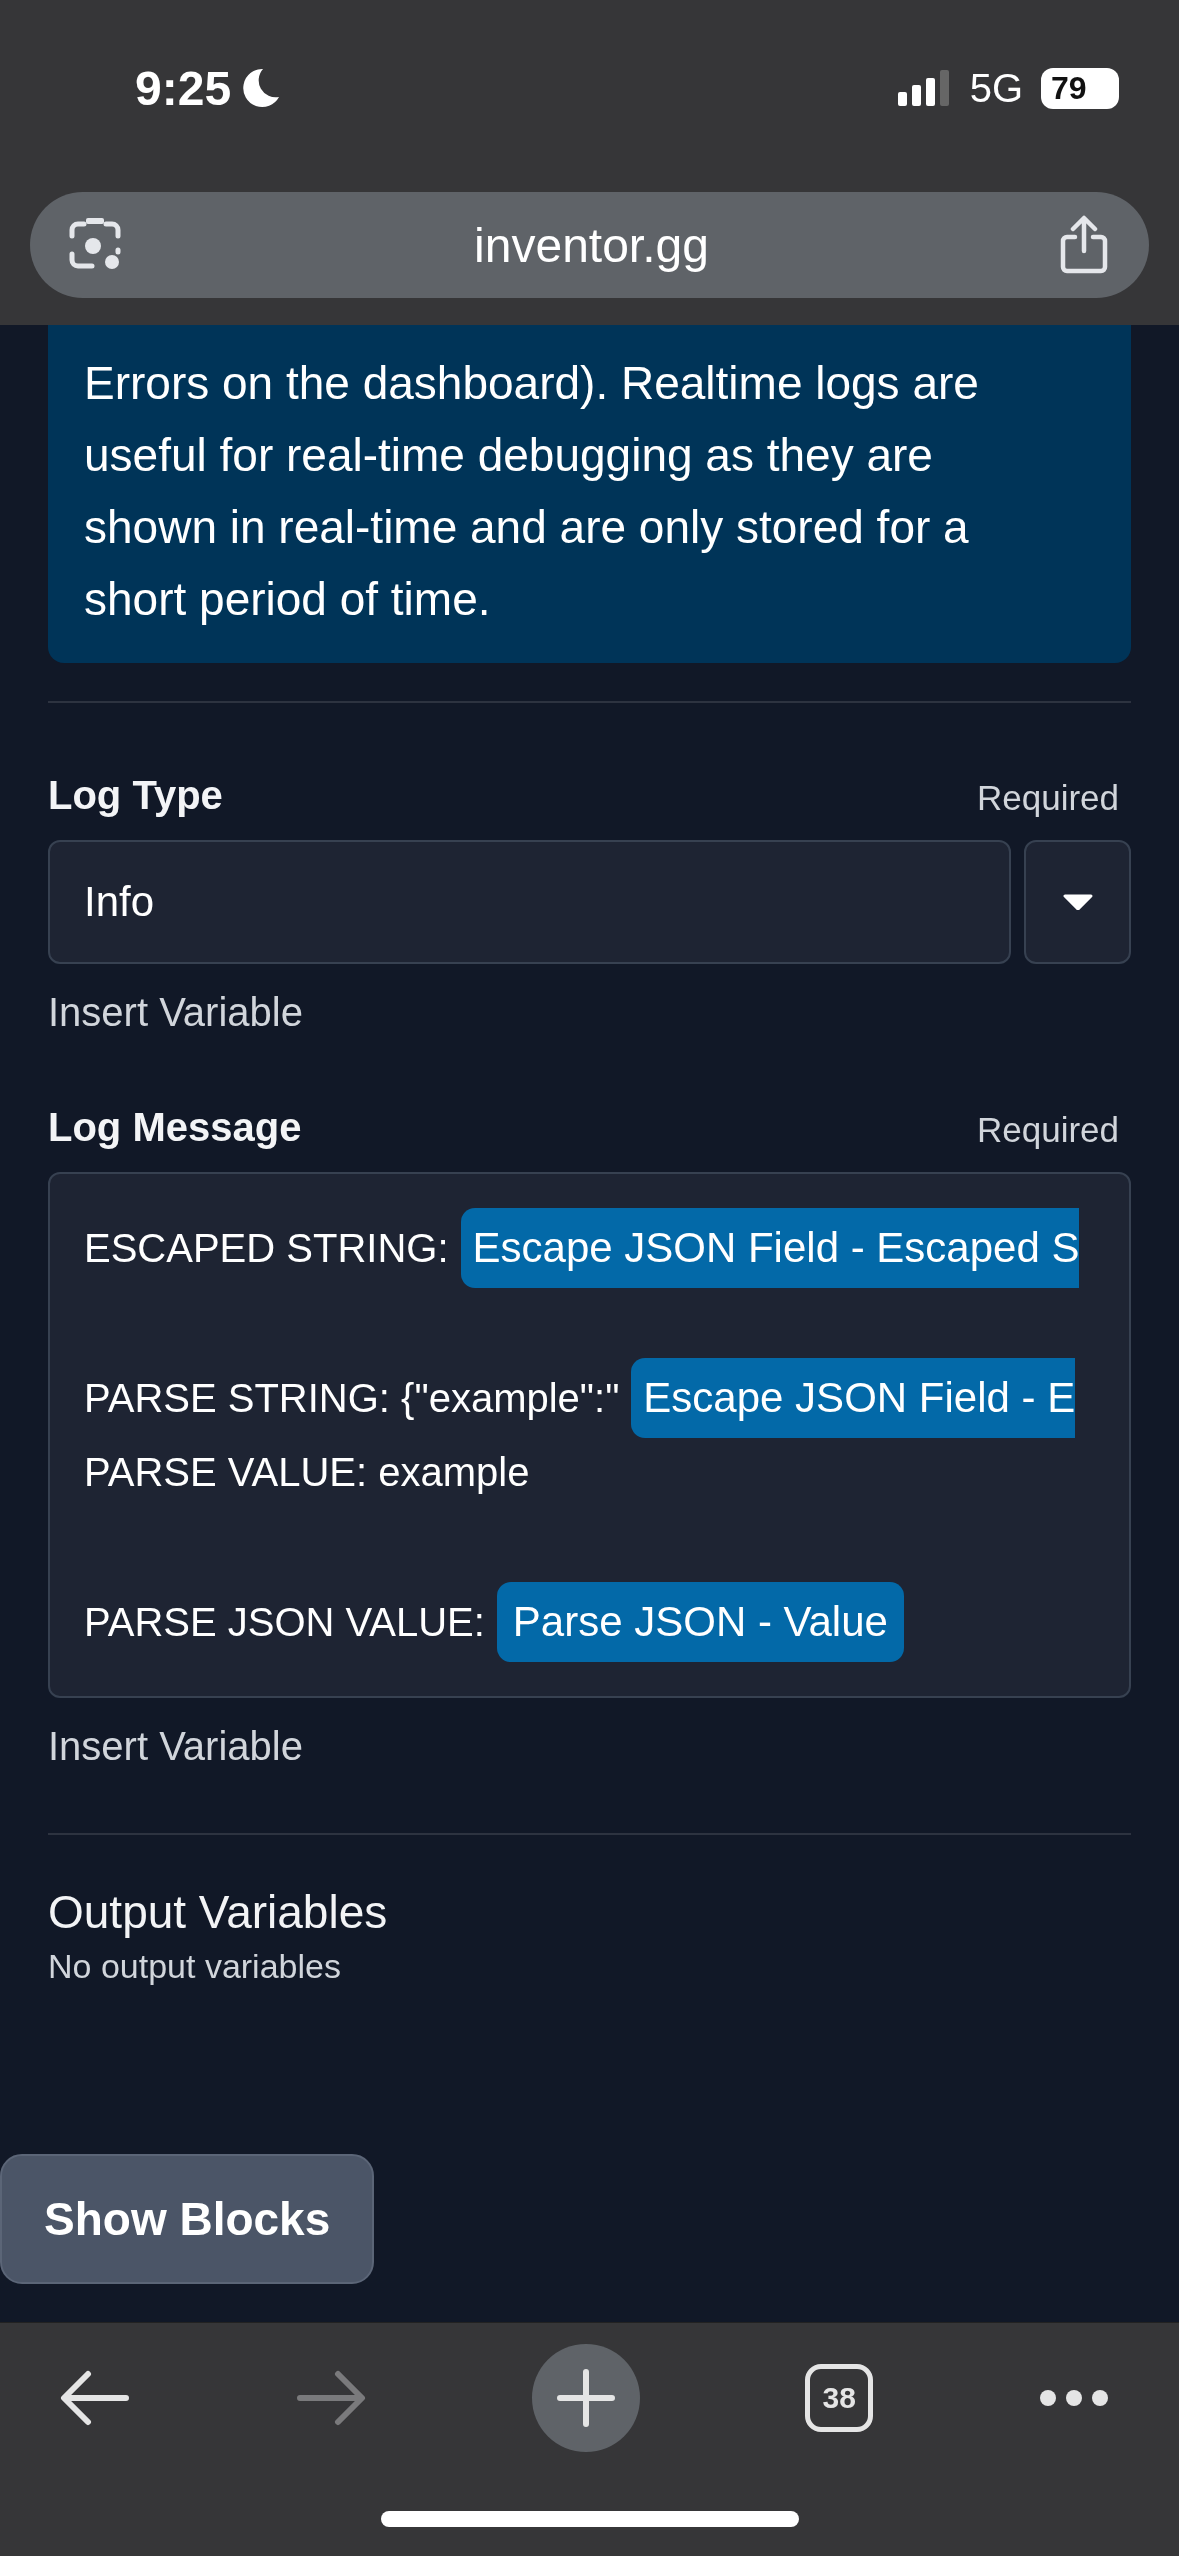 This screenshot has width=1179, height=2556. I want to click on message-text: PARSE JSON VALUE:, so click(284, 1622).